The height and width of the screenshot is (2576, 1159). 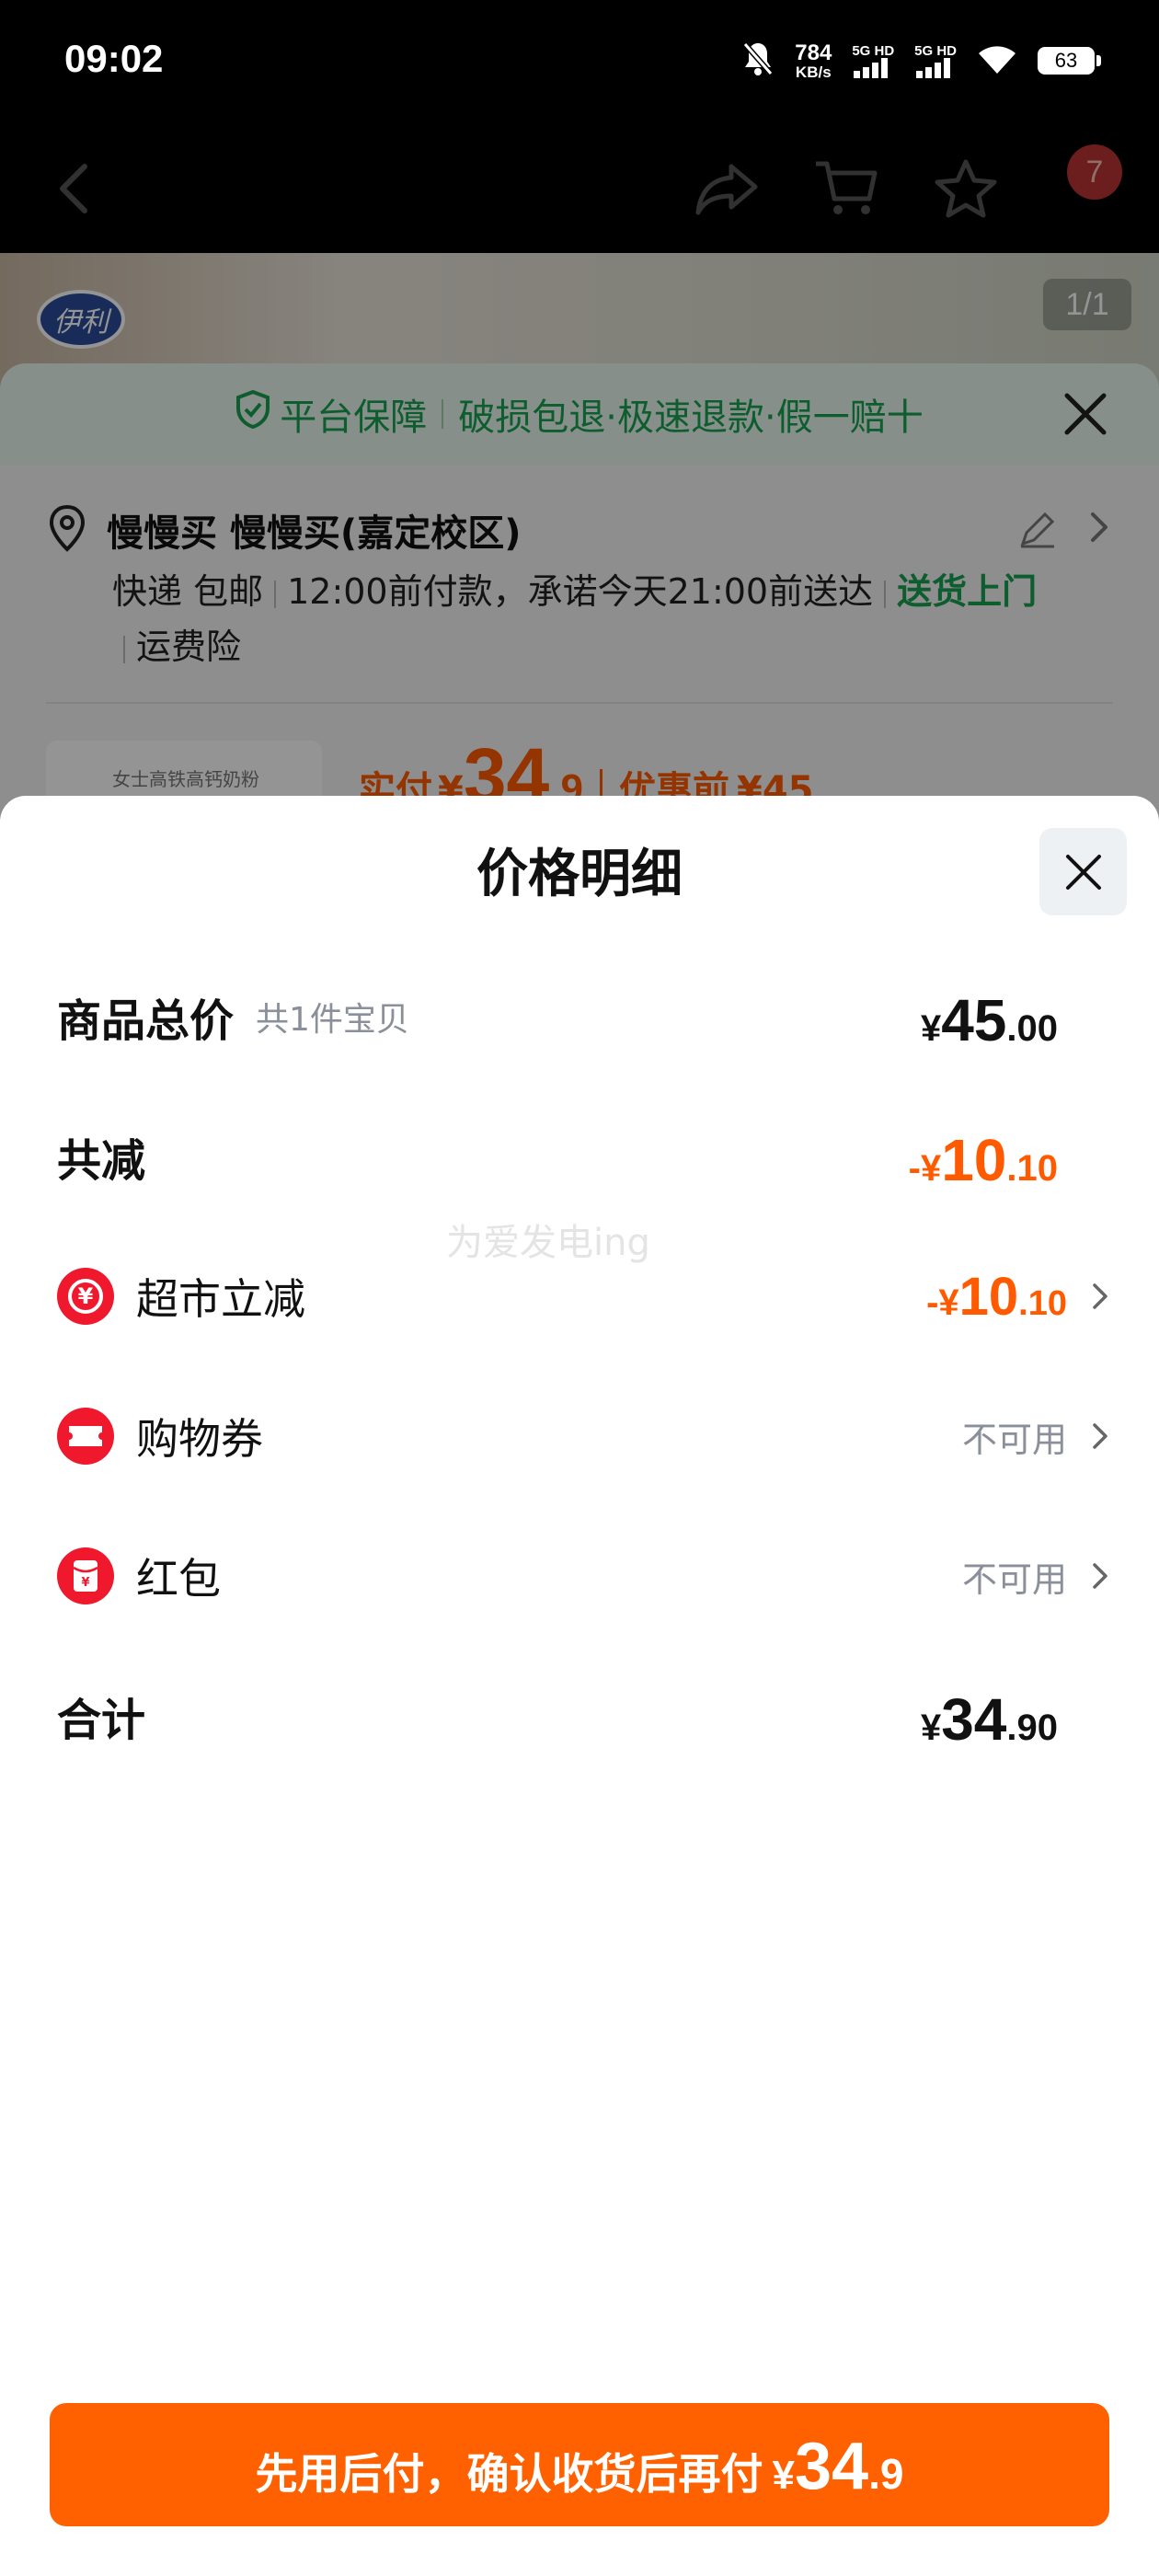 What do you see at coordinates (199, 1439) in the screenshot?
I see `row-label: 购物券` at bounding box center [199, 1439].